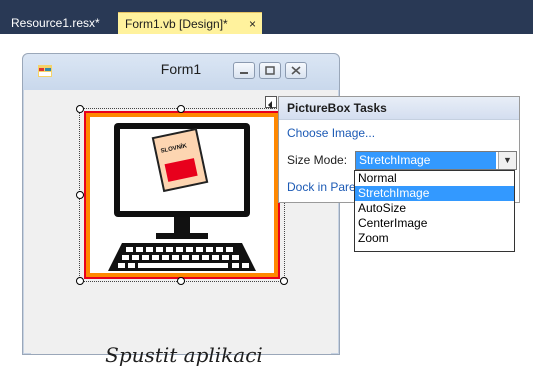 The height and width of the screenshot is (367, 533). Describe the element at coordinates (244, 73) in the screenshot. I see `minimize-icon` at that location.